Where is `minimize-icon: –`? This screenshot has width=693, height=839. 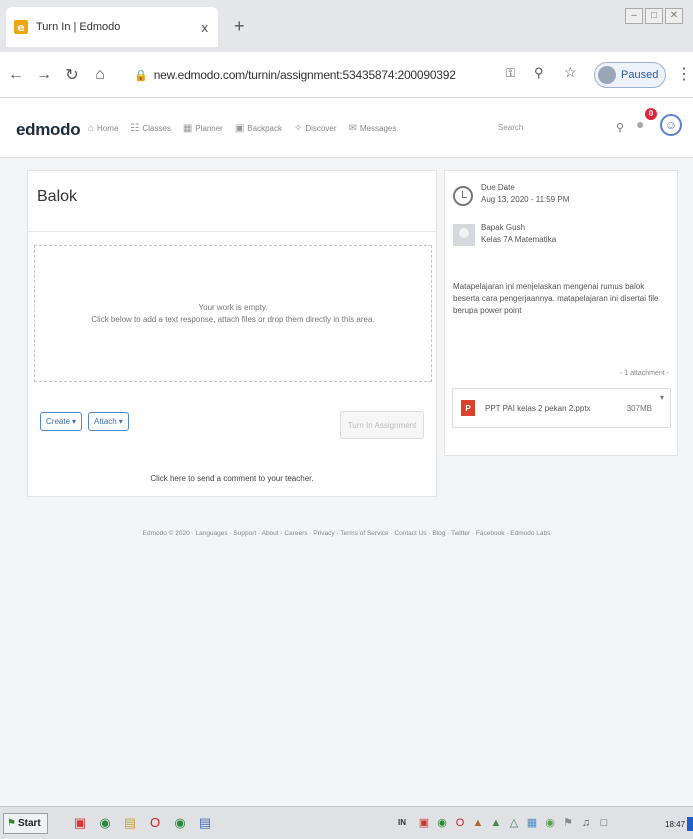
minimize-icon: – is located at coordinates (634, 16).